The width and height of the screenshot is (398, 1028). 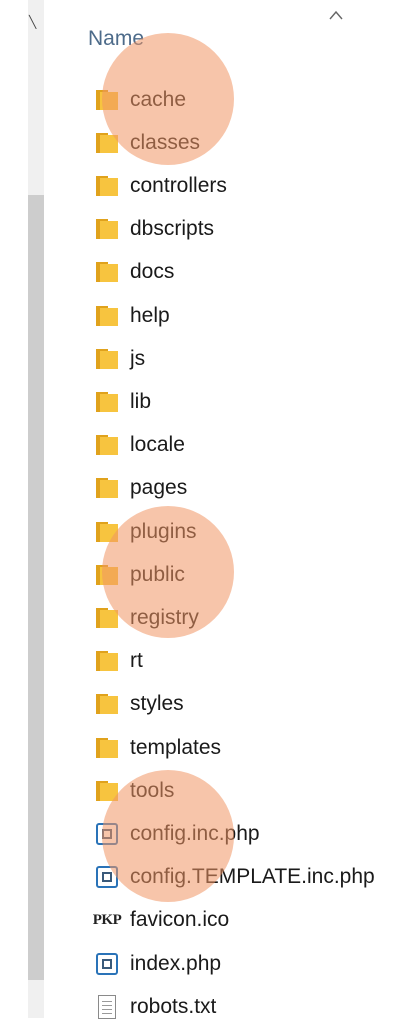 I want to click on file-name: favicon.ico, so click(x=180, y=920).